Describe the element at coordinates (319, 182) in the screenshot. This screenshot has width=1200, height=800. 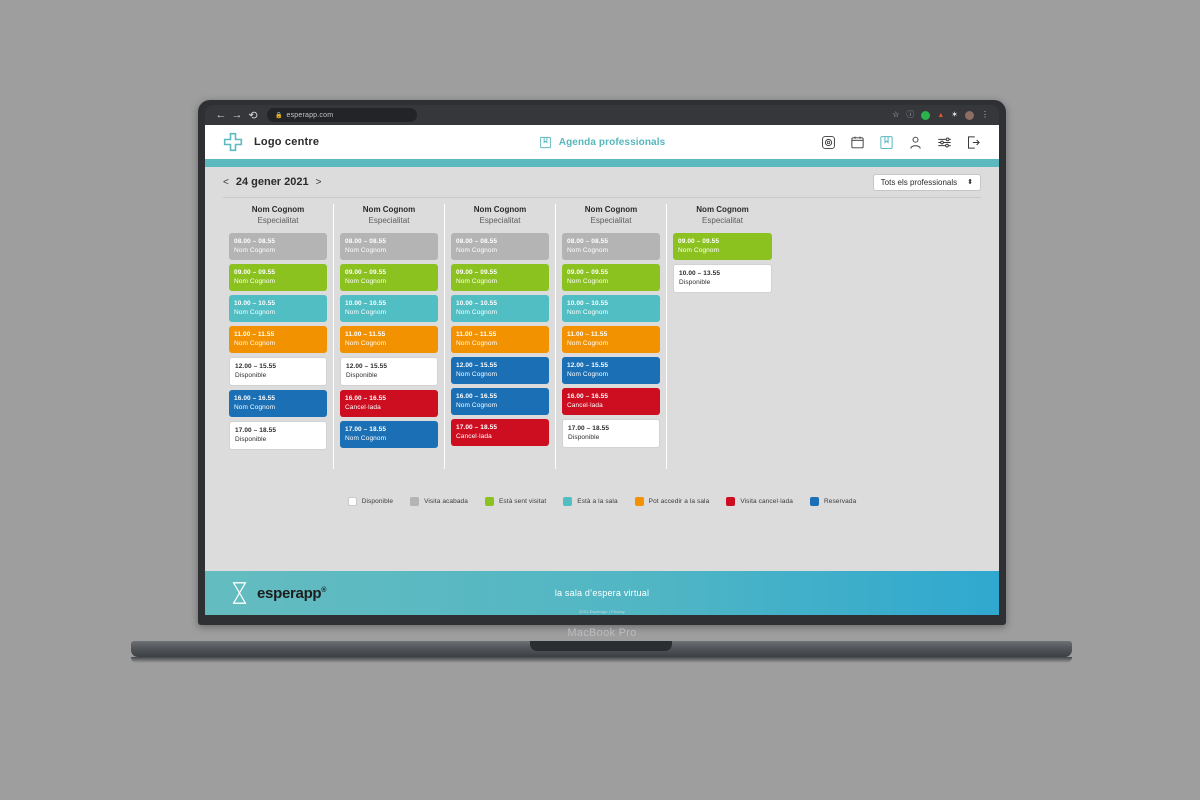
I see `next-day-button: >` at that location.